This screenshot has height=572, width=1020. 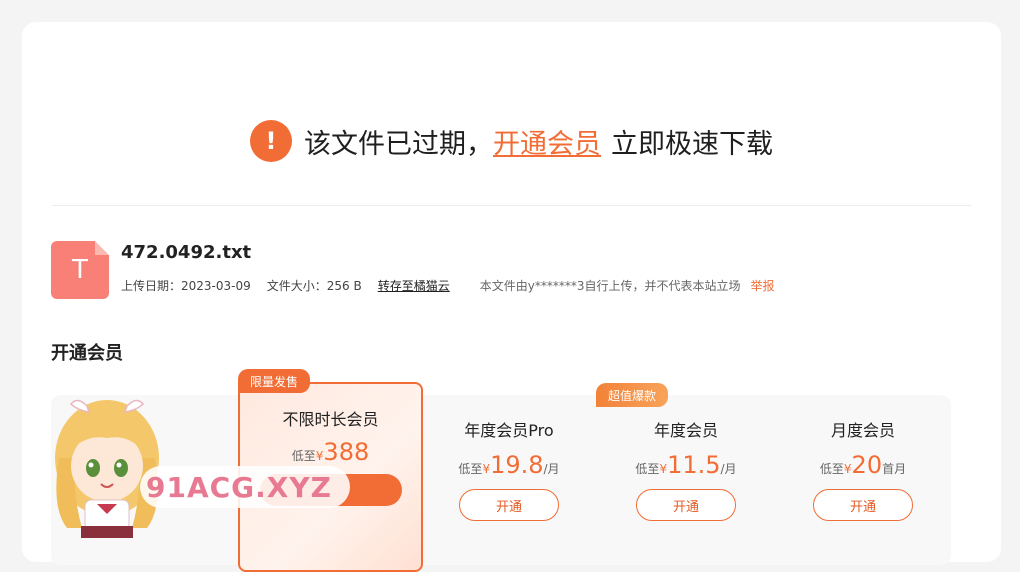 What do you see at coordinates (632, 395) in the screenshot?
I see `hot-deal-badge: 超值爆款` at bounding box center [632, 395].